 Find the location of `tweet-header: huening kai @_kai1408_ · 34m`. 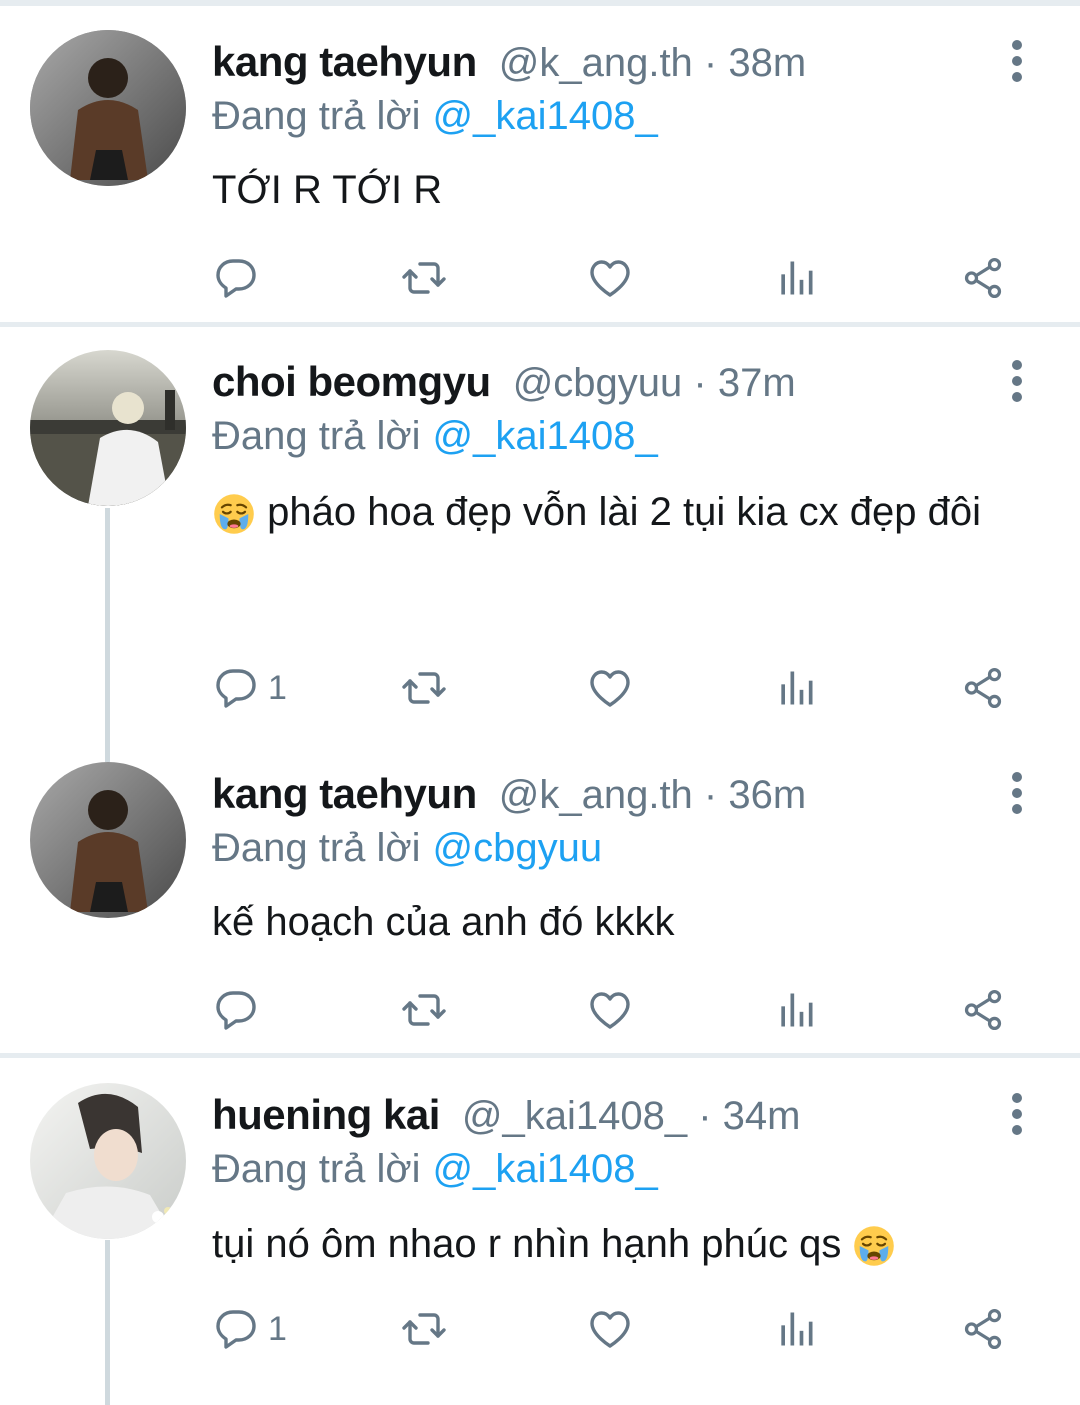

tweet-header: huening kai @_kai1408_ · 34m is located at coordinates (506, 1119).